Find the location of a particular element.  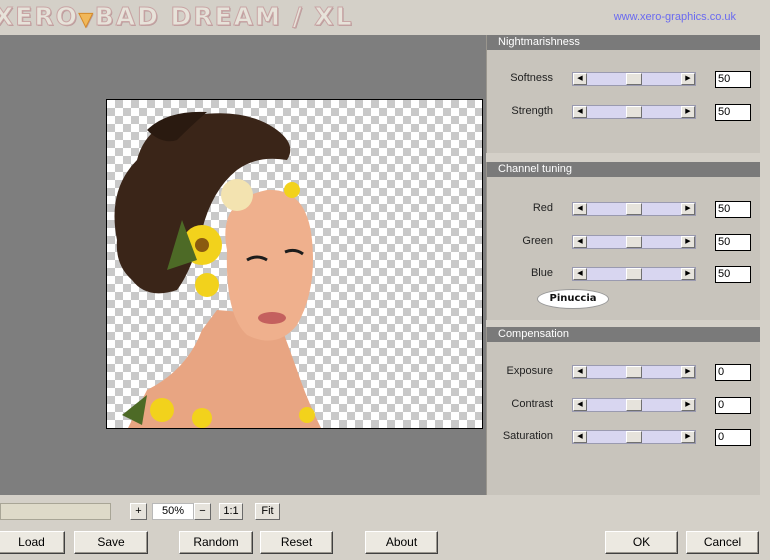

slider-row-contrast: Contrast ◀ ▶ 0 is located at coordinates (624, 405).